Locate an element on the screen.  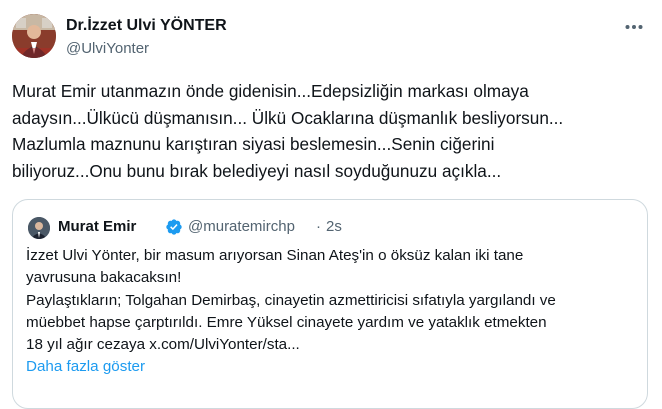
show-more-link: Daha fazla göster is located at coordinates (85, 366).